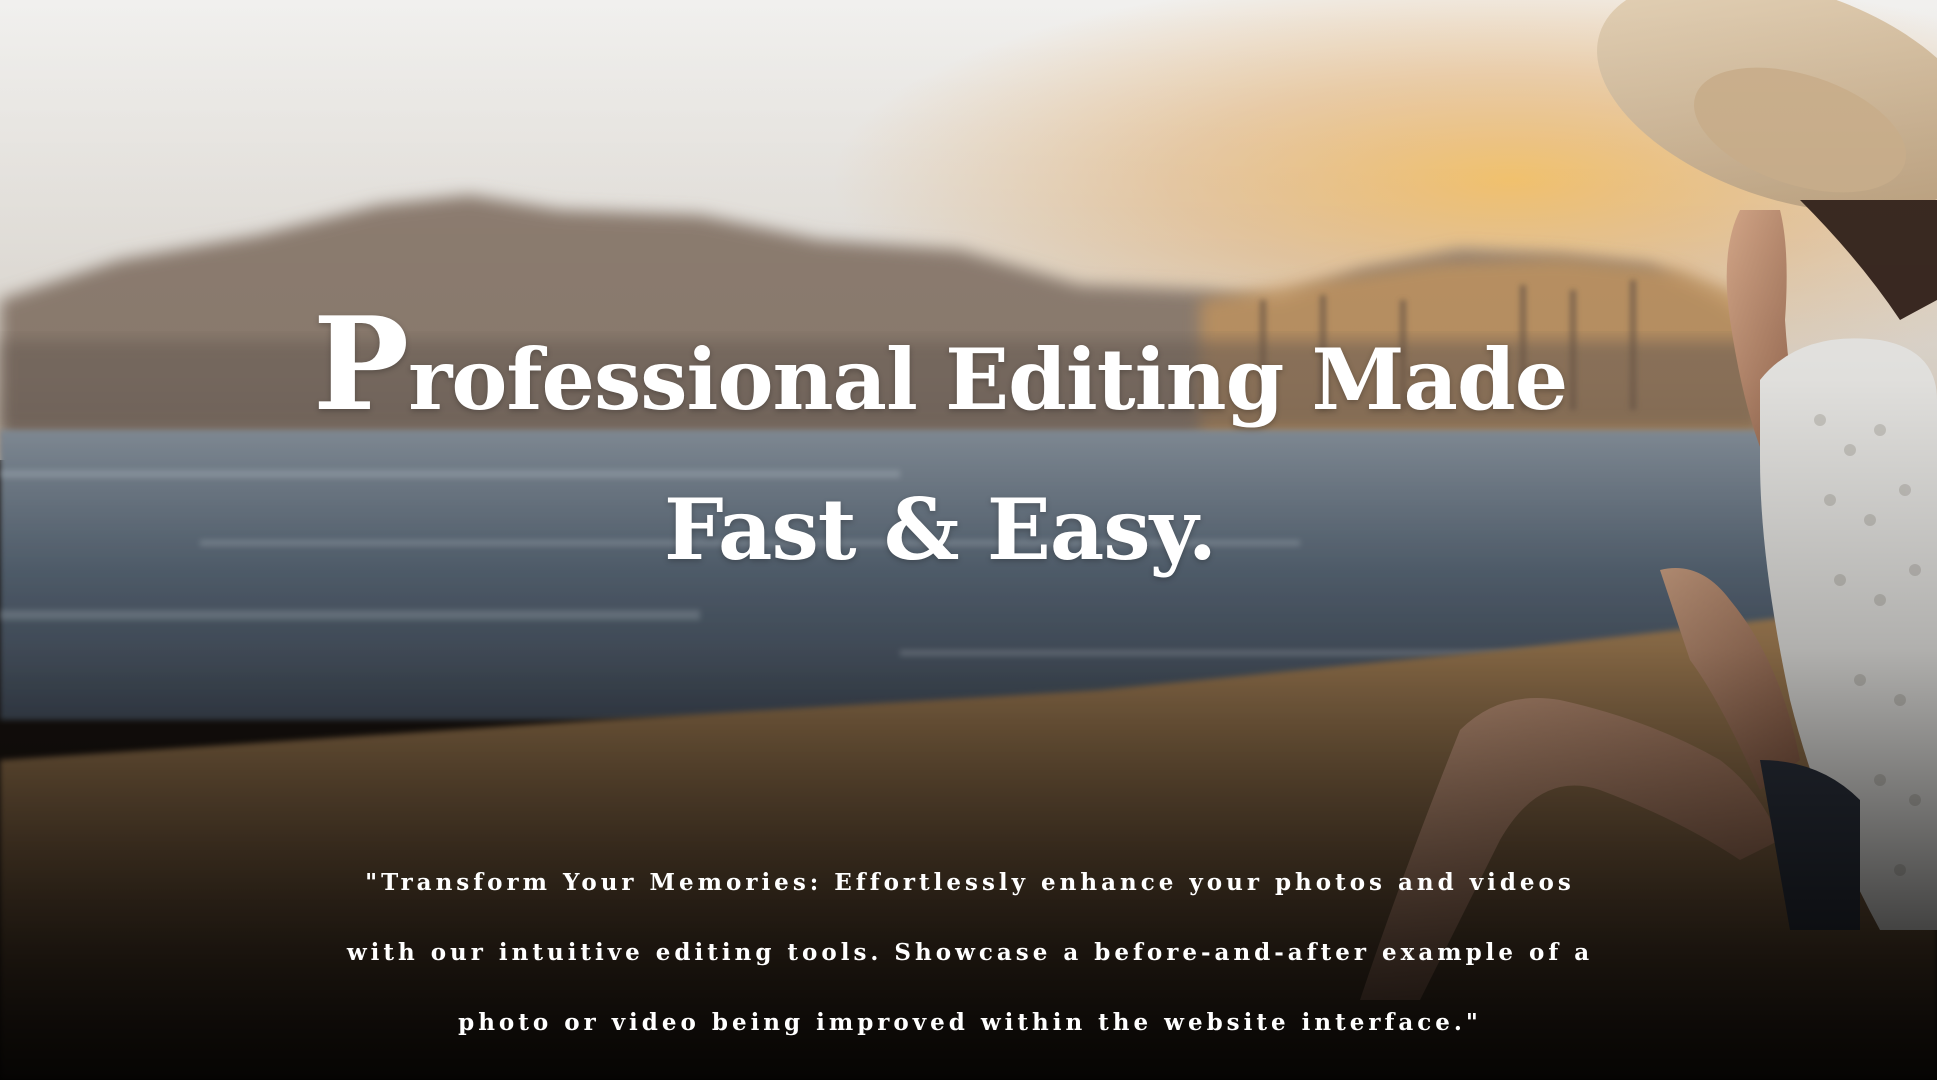 Image resolution: width=1937 pixels, height=1080 pixels. Describe the element at coordinates (988, 379) in the screenshot. I see `headline-line-1-text: rofessional Editing Made` at that location.